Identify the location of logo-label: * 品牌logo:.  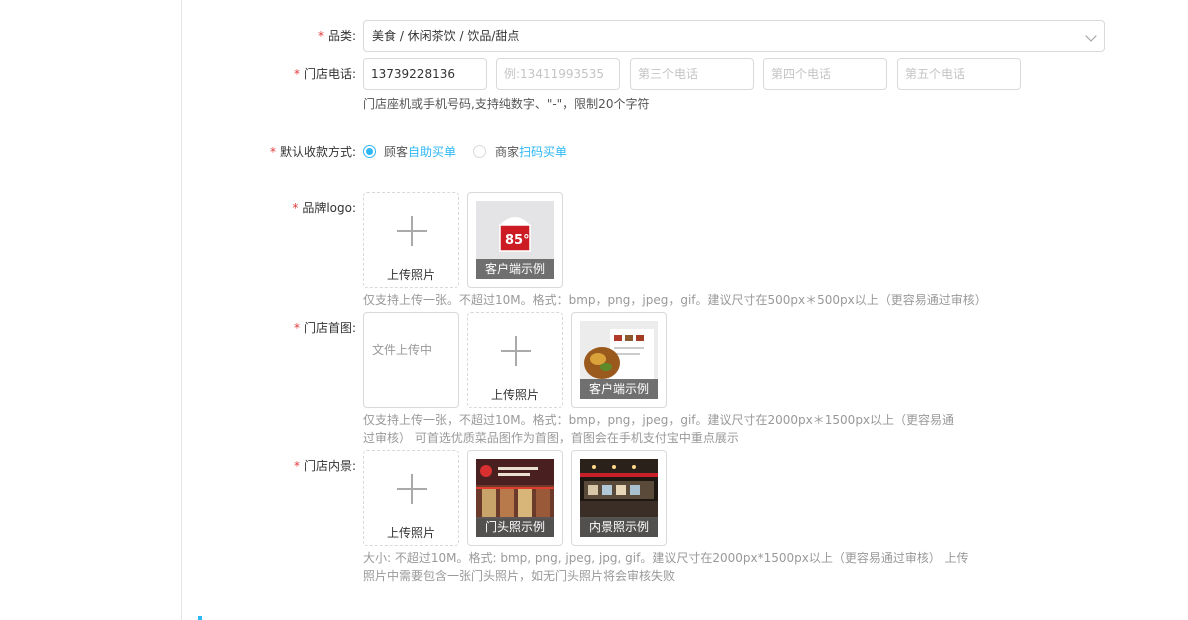
(324, 208).